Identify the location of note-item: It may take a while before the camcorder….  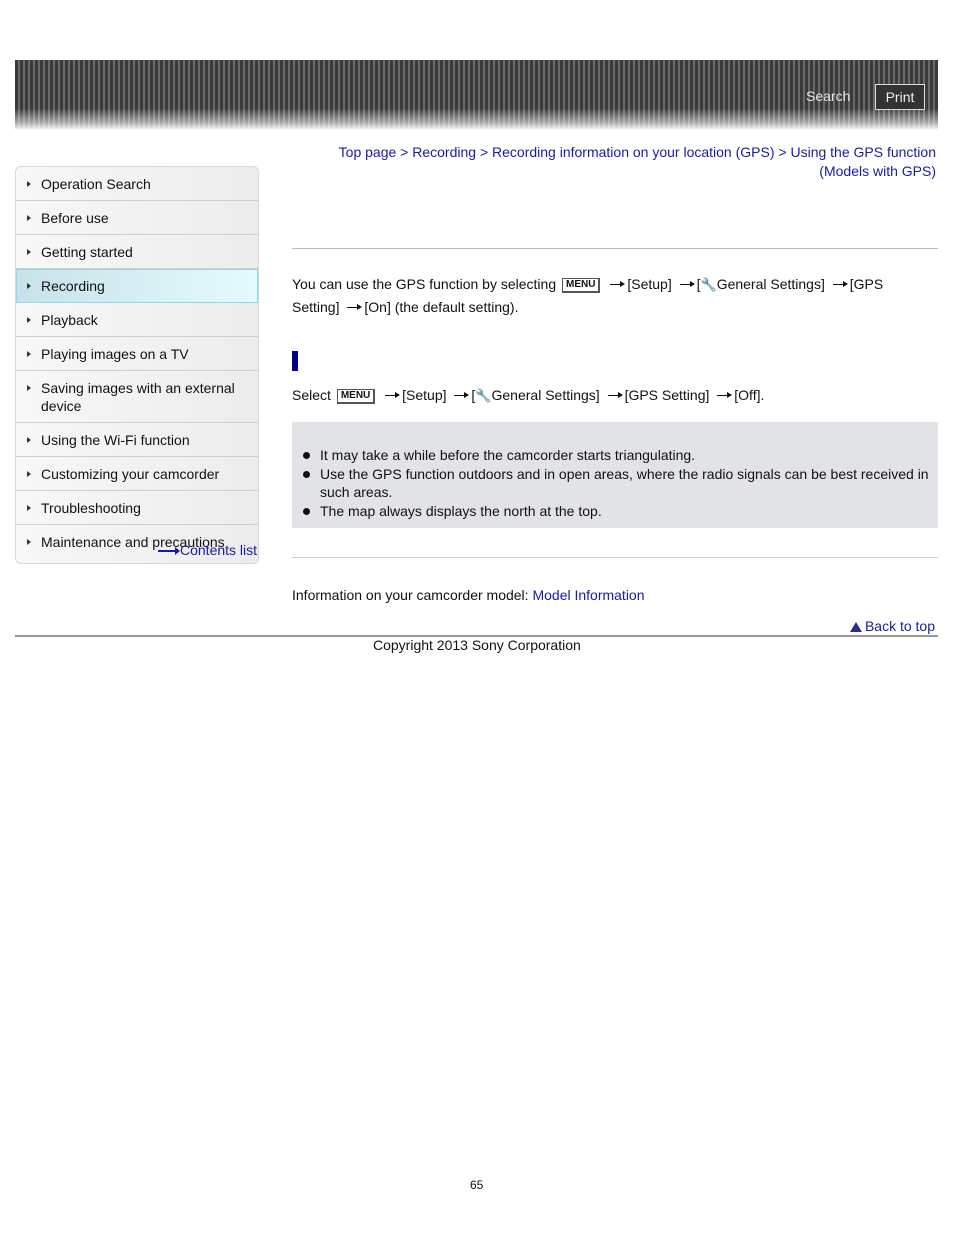
(612, 455).